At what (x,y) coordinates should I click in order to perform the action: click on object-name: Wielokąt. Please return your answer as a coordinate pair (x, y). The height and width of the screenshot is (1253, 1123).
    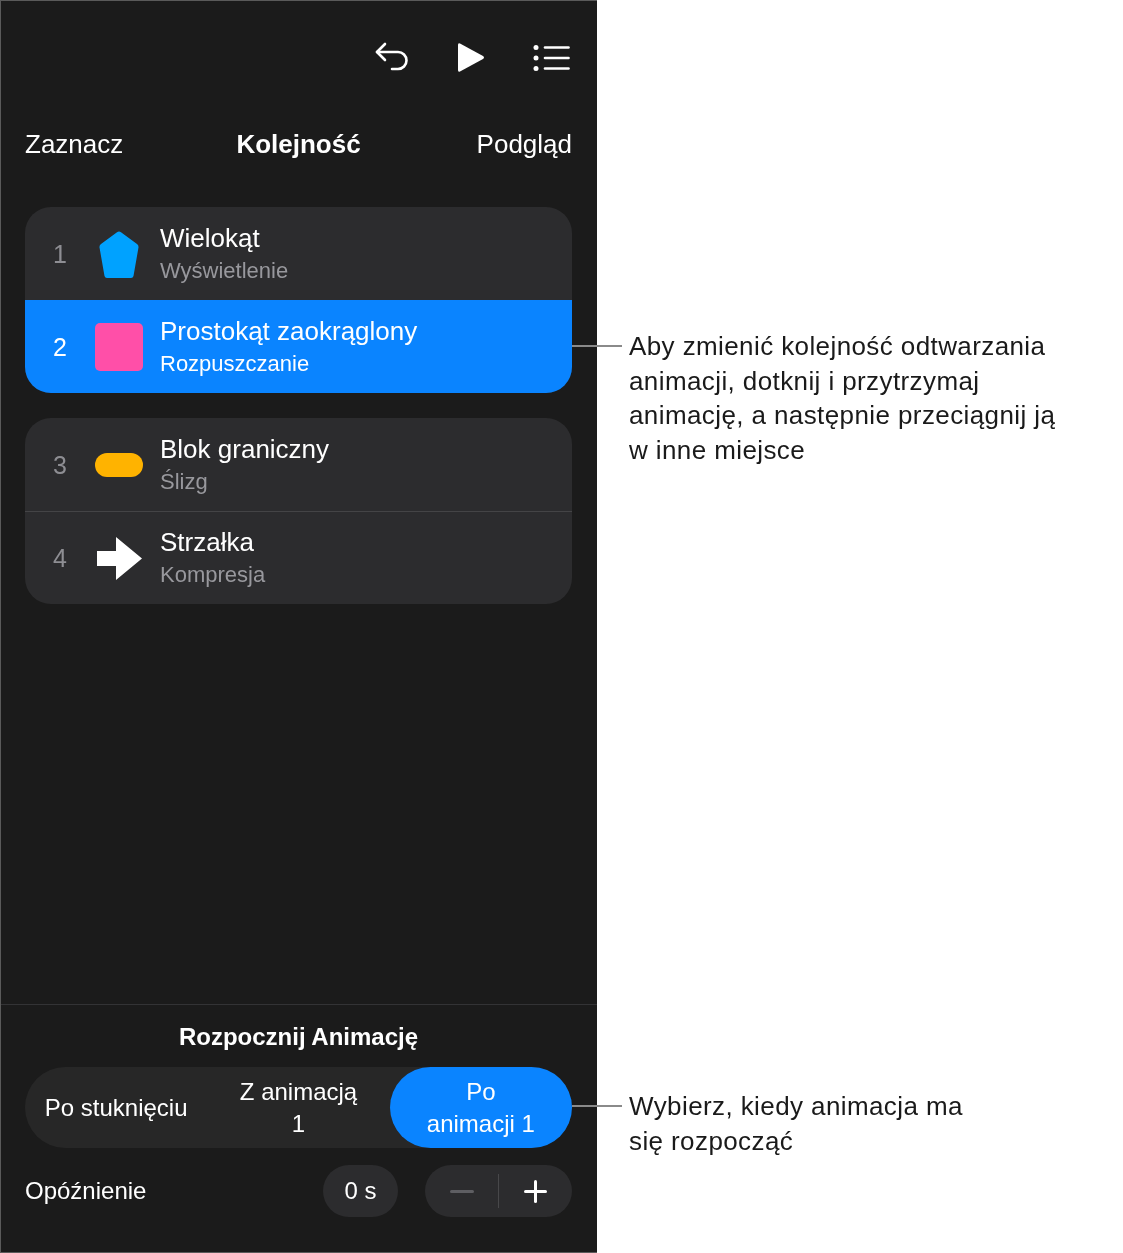
    Looking at the image, I should click on (210, 238).